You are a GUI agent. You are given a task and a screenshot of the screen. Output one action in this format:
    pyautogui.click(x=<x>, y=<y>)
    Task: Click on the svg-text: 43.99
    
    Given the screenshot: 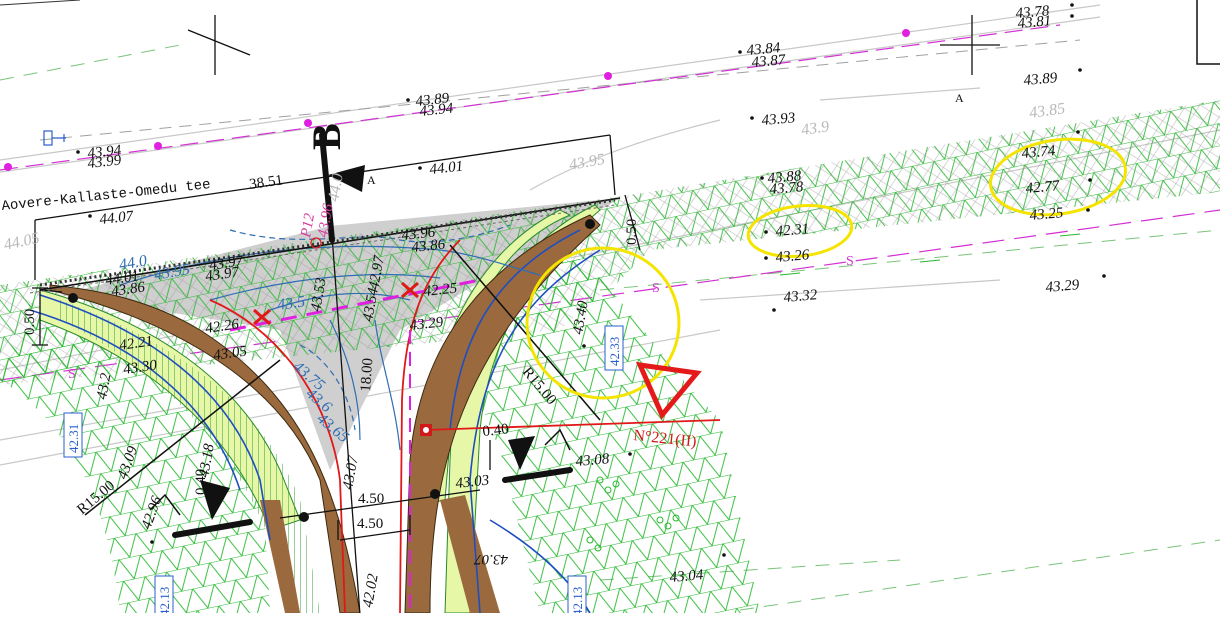 What is the action you would take?
    pyautogui.click(x=105, y=161)
    